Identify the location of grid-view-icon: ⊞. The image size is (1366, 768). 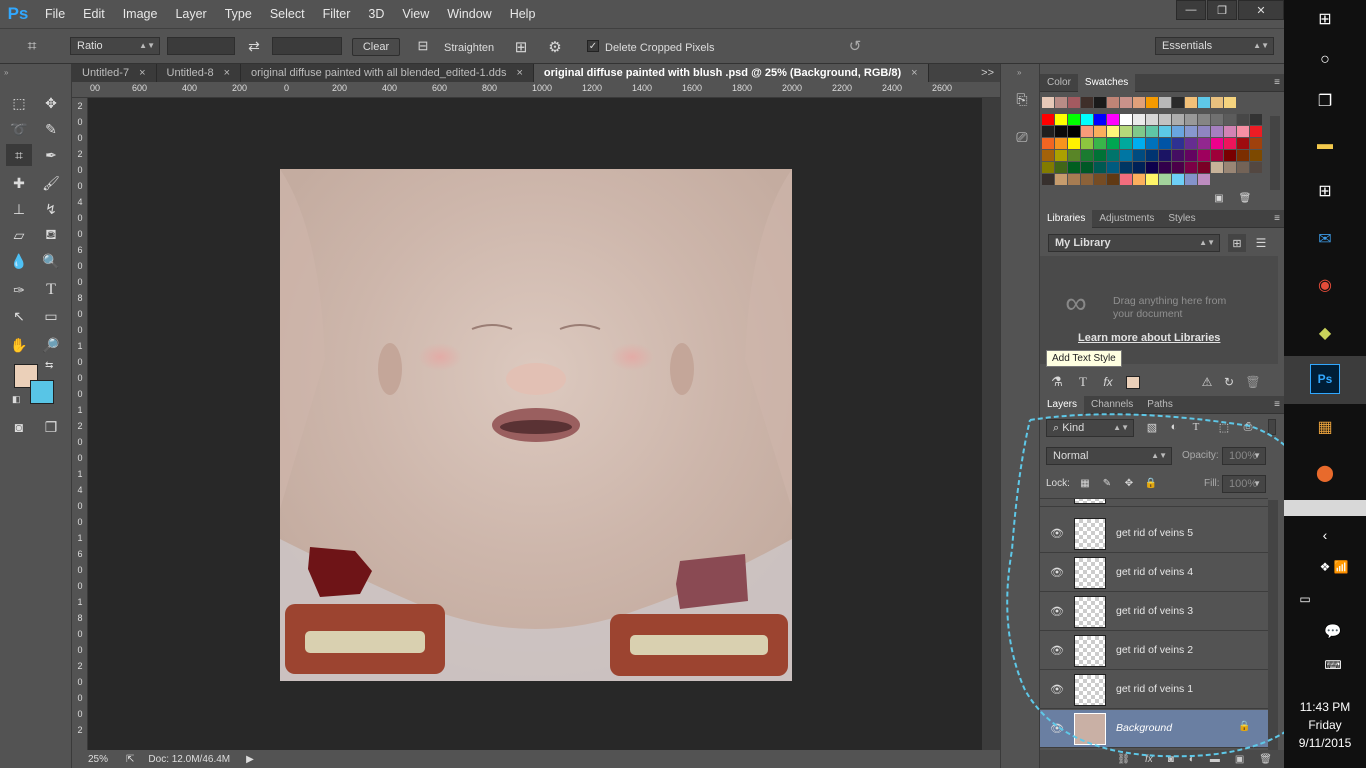
(1237, 243).